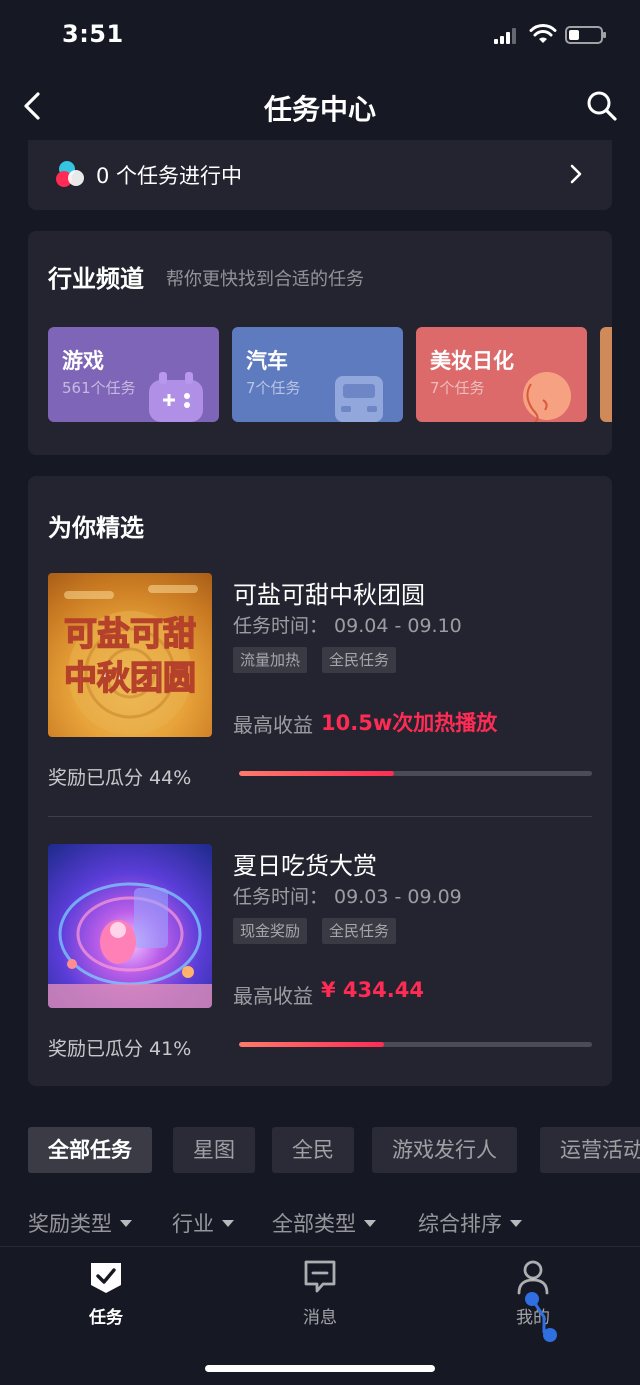 The width and height of the screenshot is (640, 1385). What do you see at coordinates (265, 279) in the screenshot?
I see `industry-subtitle: 帮你更快找到合适的任务` at bounding box center [265, 279].